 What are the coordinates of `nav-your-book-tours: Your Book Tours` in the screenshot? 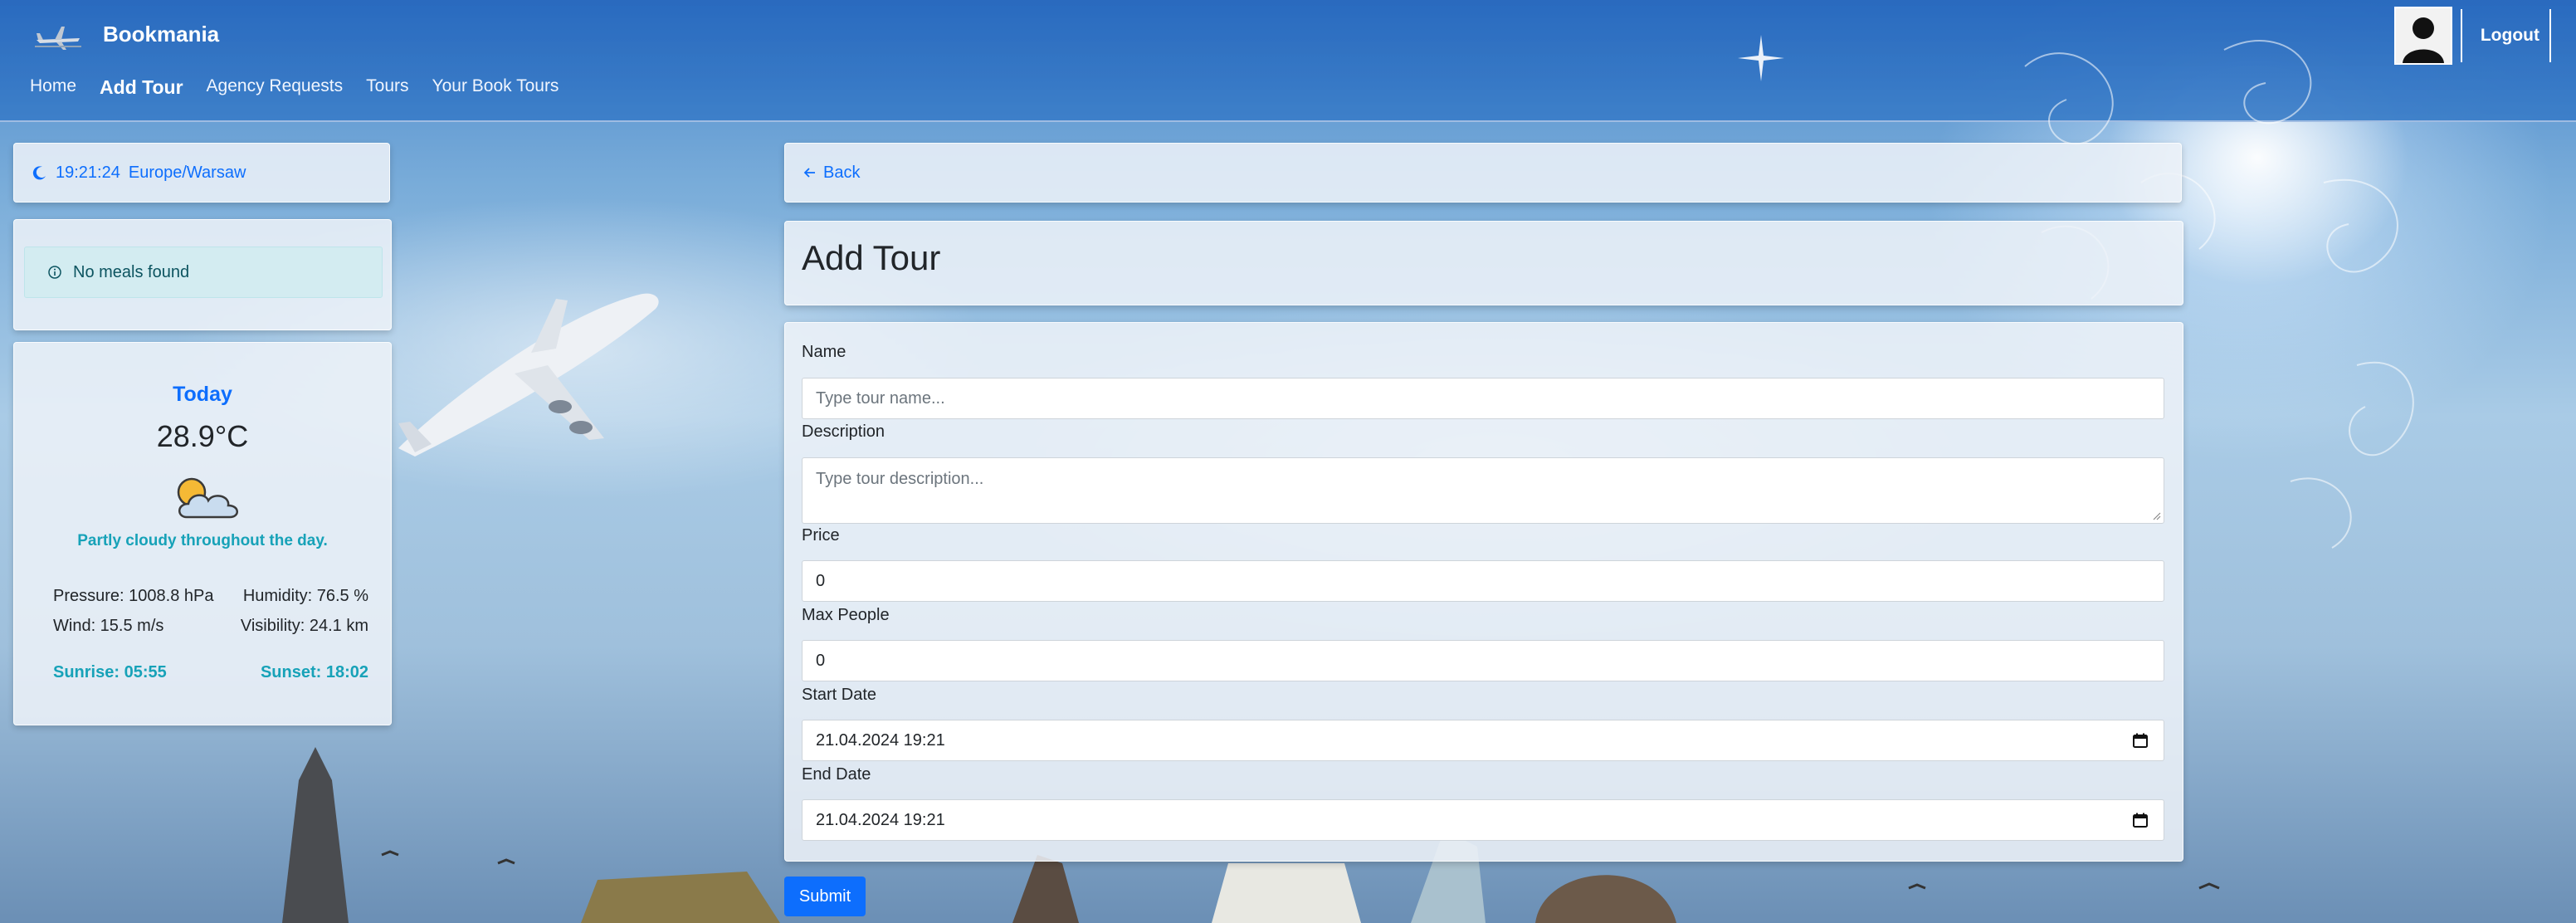 It's located at (496, 87).